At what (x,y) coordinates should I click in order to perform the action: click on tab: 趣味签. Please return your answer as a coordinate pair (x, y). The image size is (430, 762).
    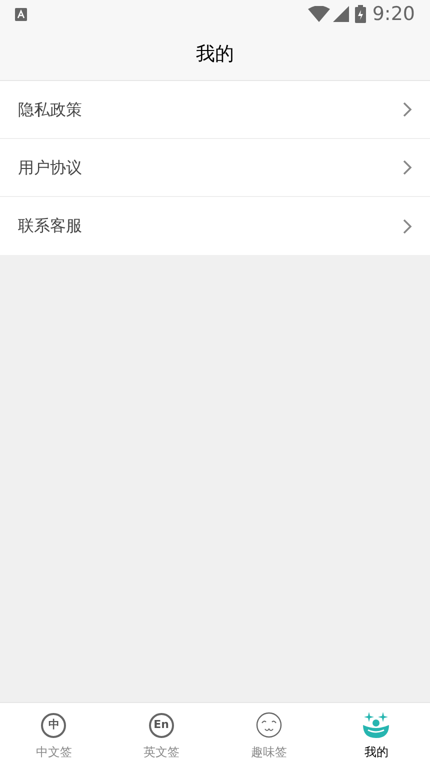
    Looking at the image, I should click on (268, 732).